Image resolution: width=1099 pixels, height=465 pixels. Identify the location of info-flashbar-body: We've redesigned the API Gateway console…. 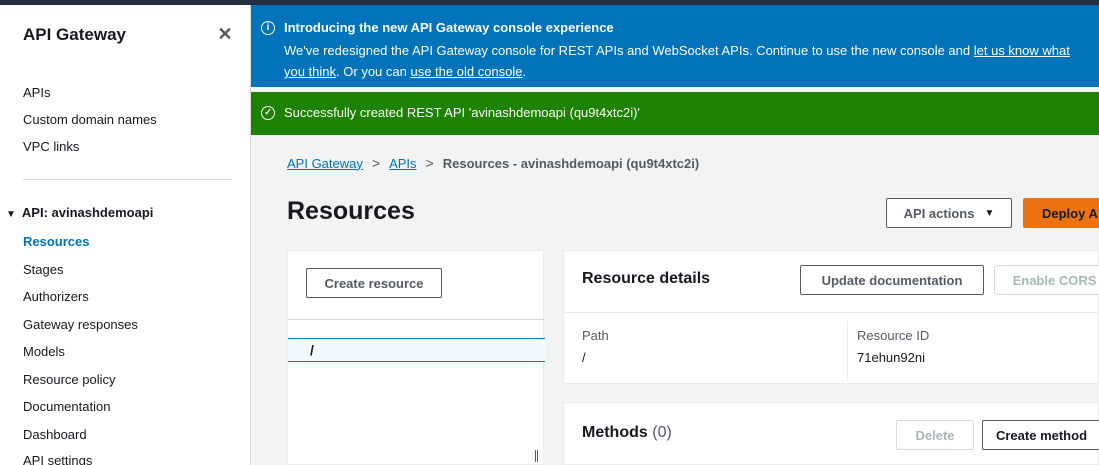
(686, 61).